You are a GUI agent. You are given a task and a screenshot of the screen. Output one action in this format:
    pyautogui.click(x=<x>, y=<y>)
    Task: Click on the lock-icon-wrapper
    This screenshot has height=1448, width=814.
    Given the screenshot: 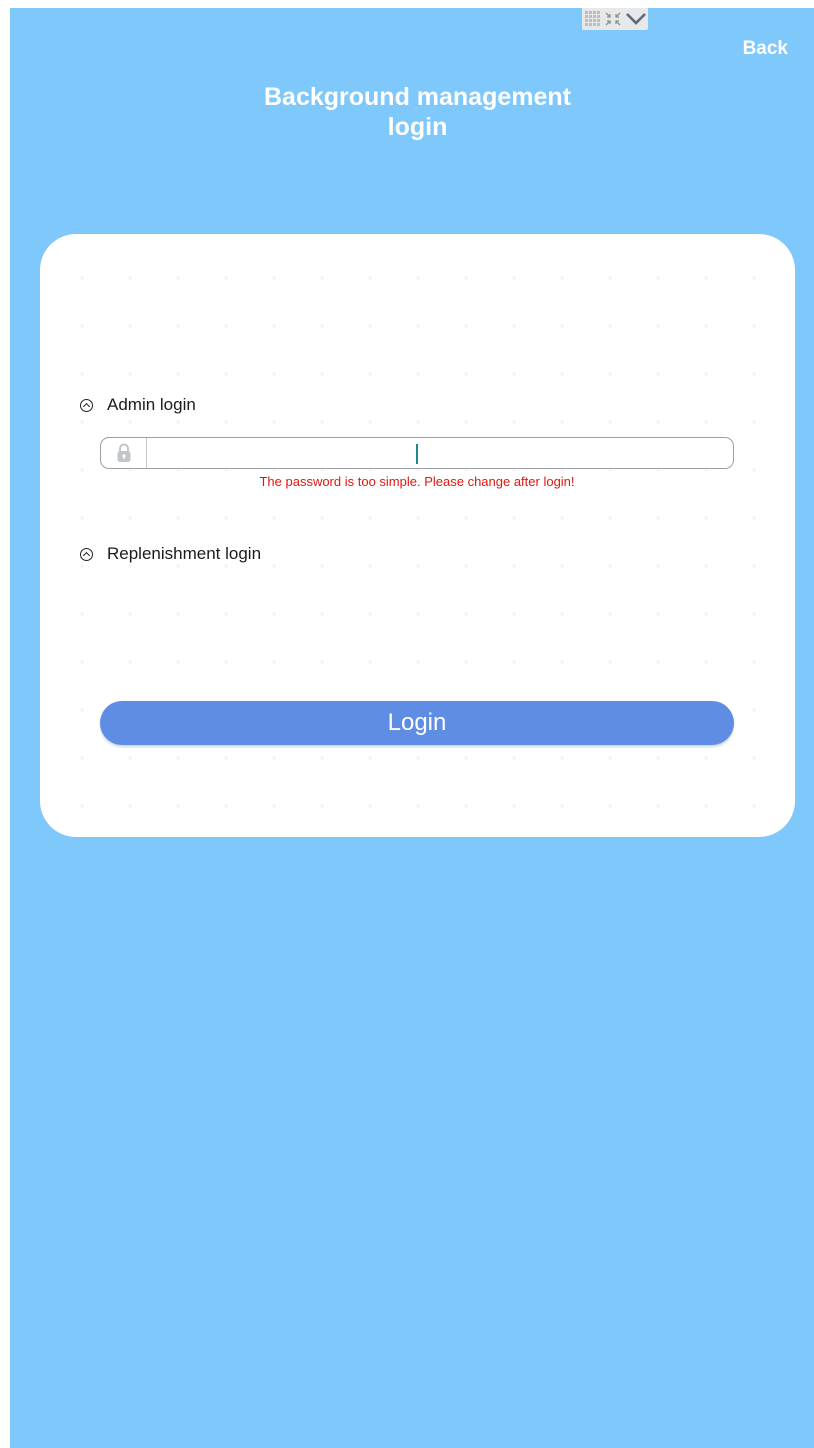 What is the action you would take?
    pyautogui.click(x=124, y=453)
    